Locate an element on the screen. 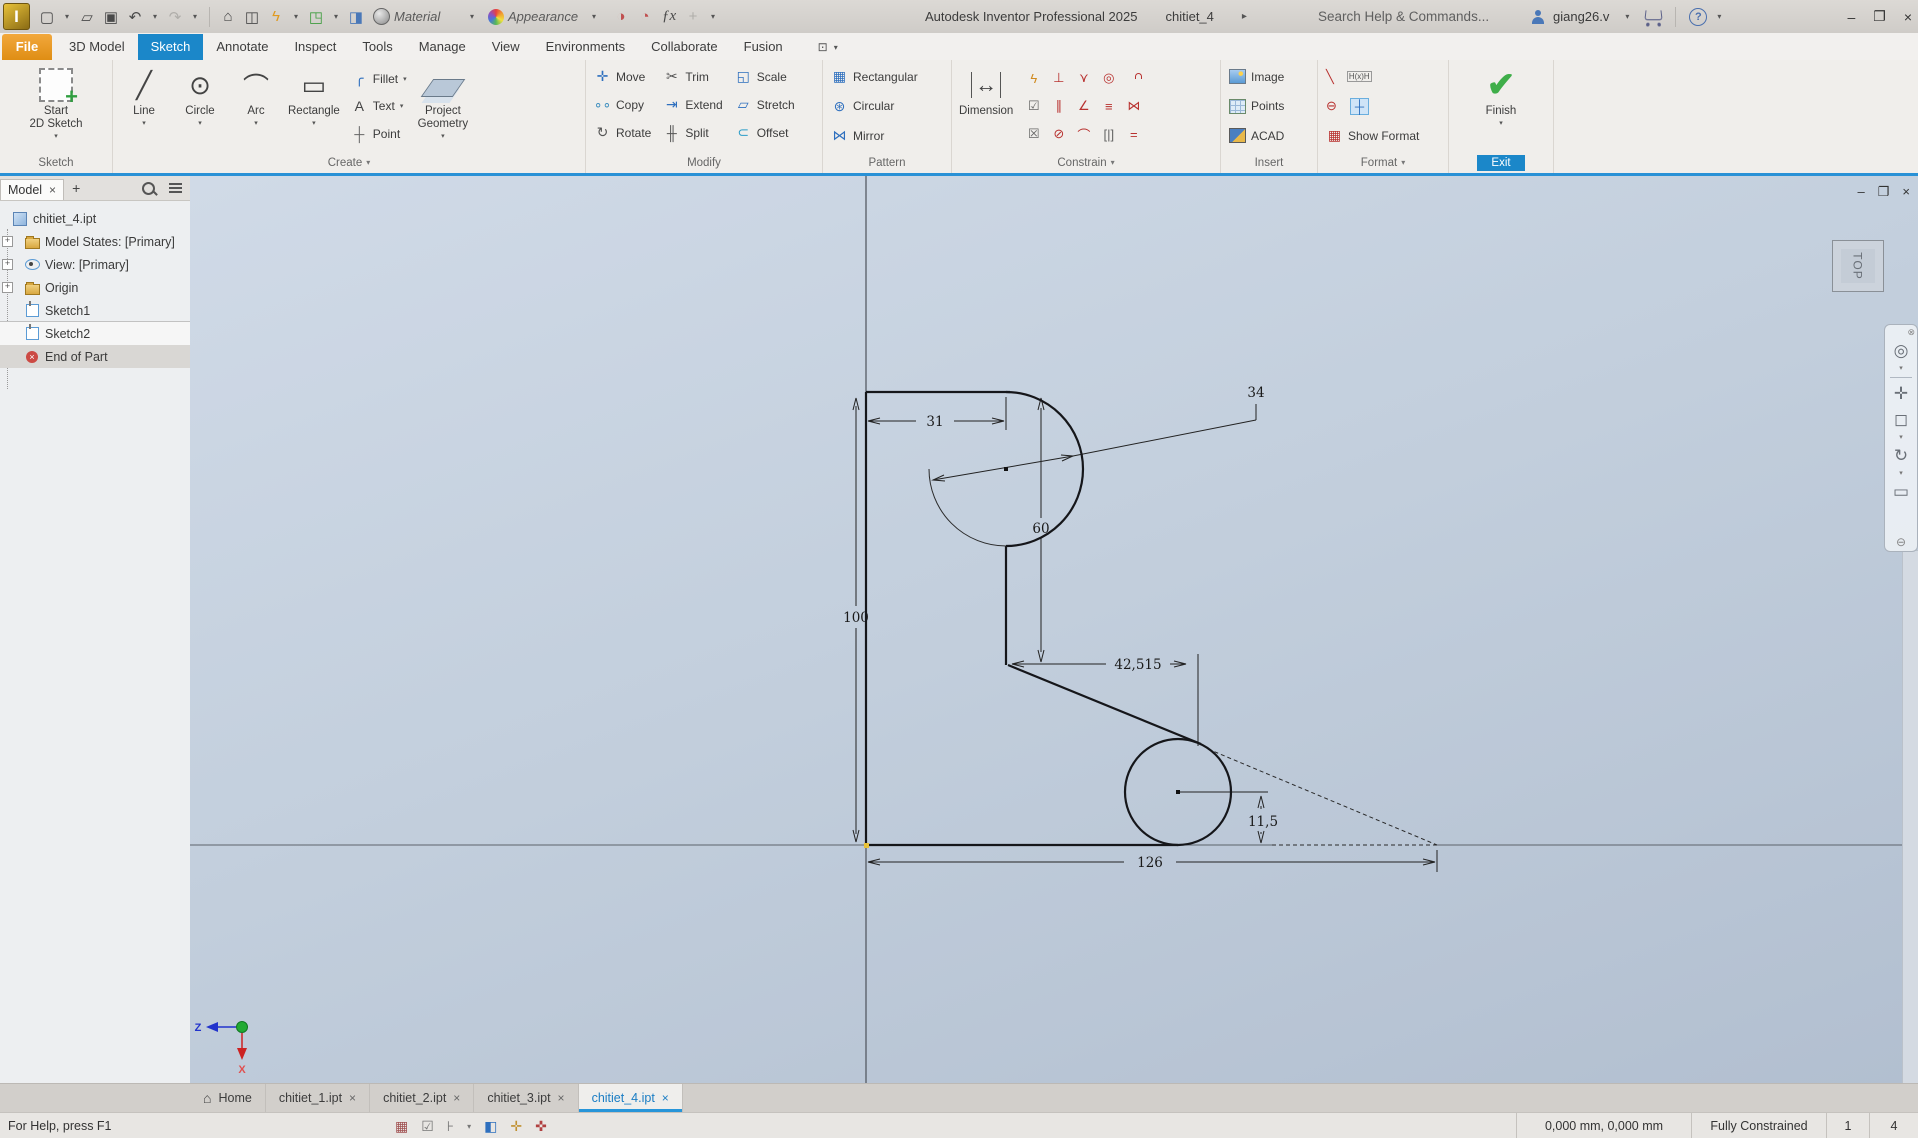 This screenshot has height=1138, width=1918. inventor-app-button: I is located at coordinates (16, 16).